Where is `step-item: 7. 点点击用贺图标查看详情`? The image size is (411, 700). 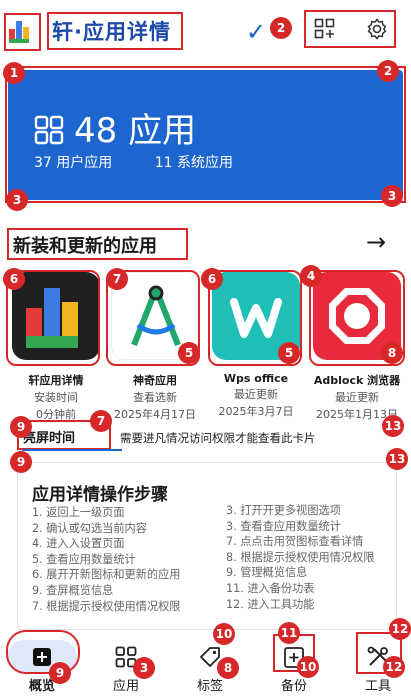 step-item: 7. 点点击用贺图标查看详情 is located at coordinates (295, 542).